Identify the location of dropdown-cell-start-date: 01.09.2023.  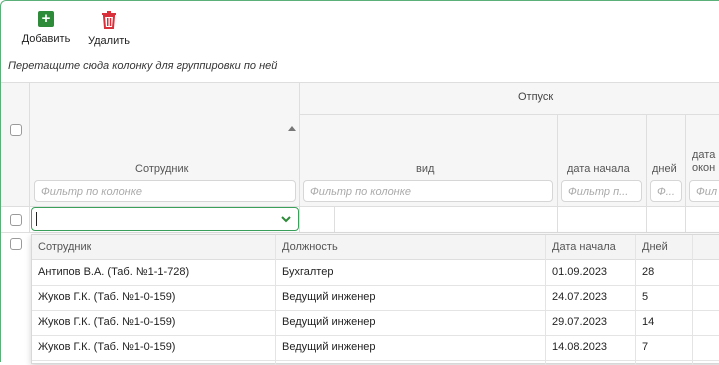
(580, 272).